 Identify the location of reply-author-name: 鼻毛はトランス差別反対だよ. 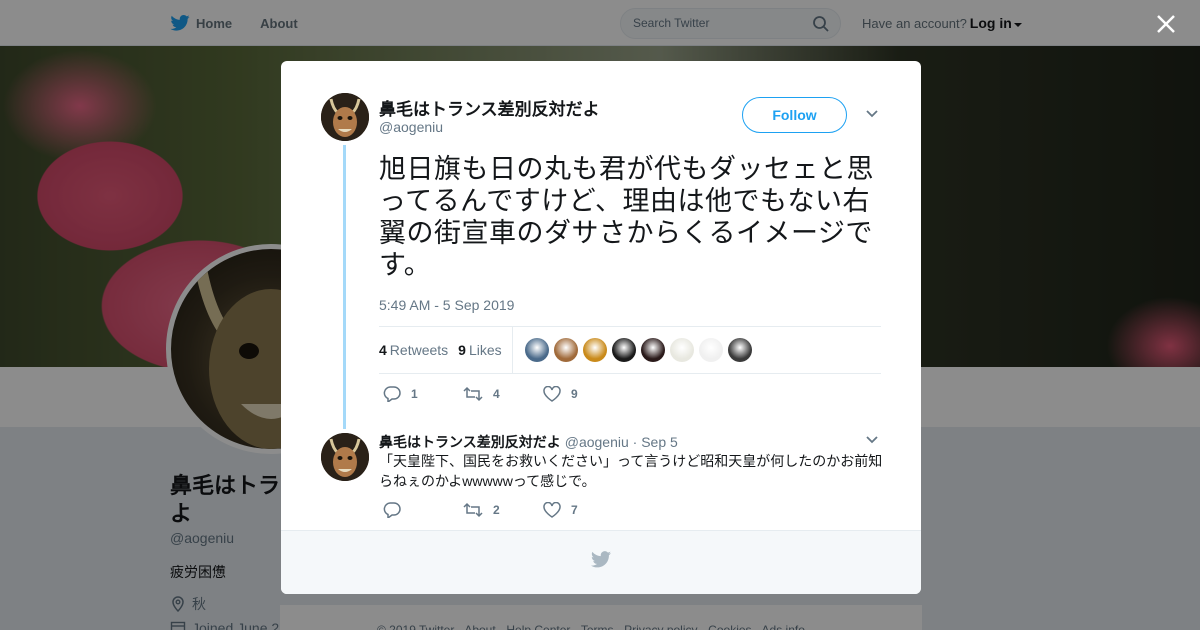
(470, 442).